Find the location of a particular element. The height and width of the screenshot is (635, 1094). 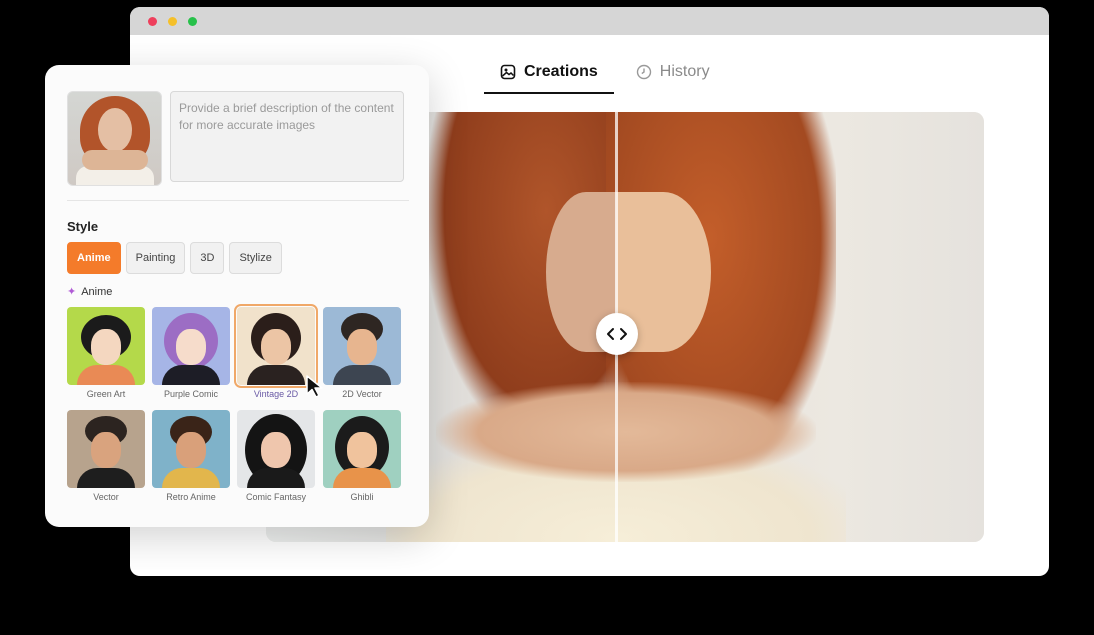

anime-section-label: ✦ Anime is located at coordinates (90, 292).